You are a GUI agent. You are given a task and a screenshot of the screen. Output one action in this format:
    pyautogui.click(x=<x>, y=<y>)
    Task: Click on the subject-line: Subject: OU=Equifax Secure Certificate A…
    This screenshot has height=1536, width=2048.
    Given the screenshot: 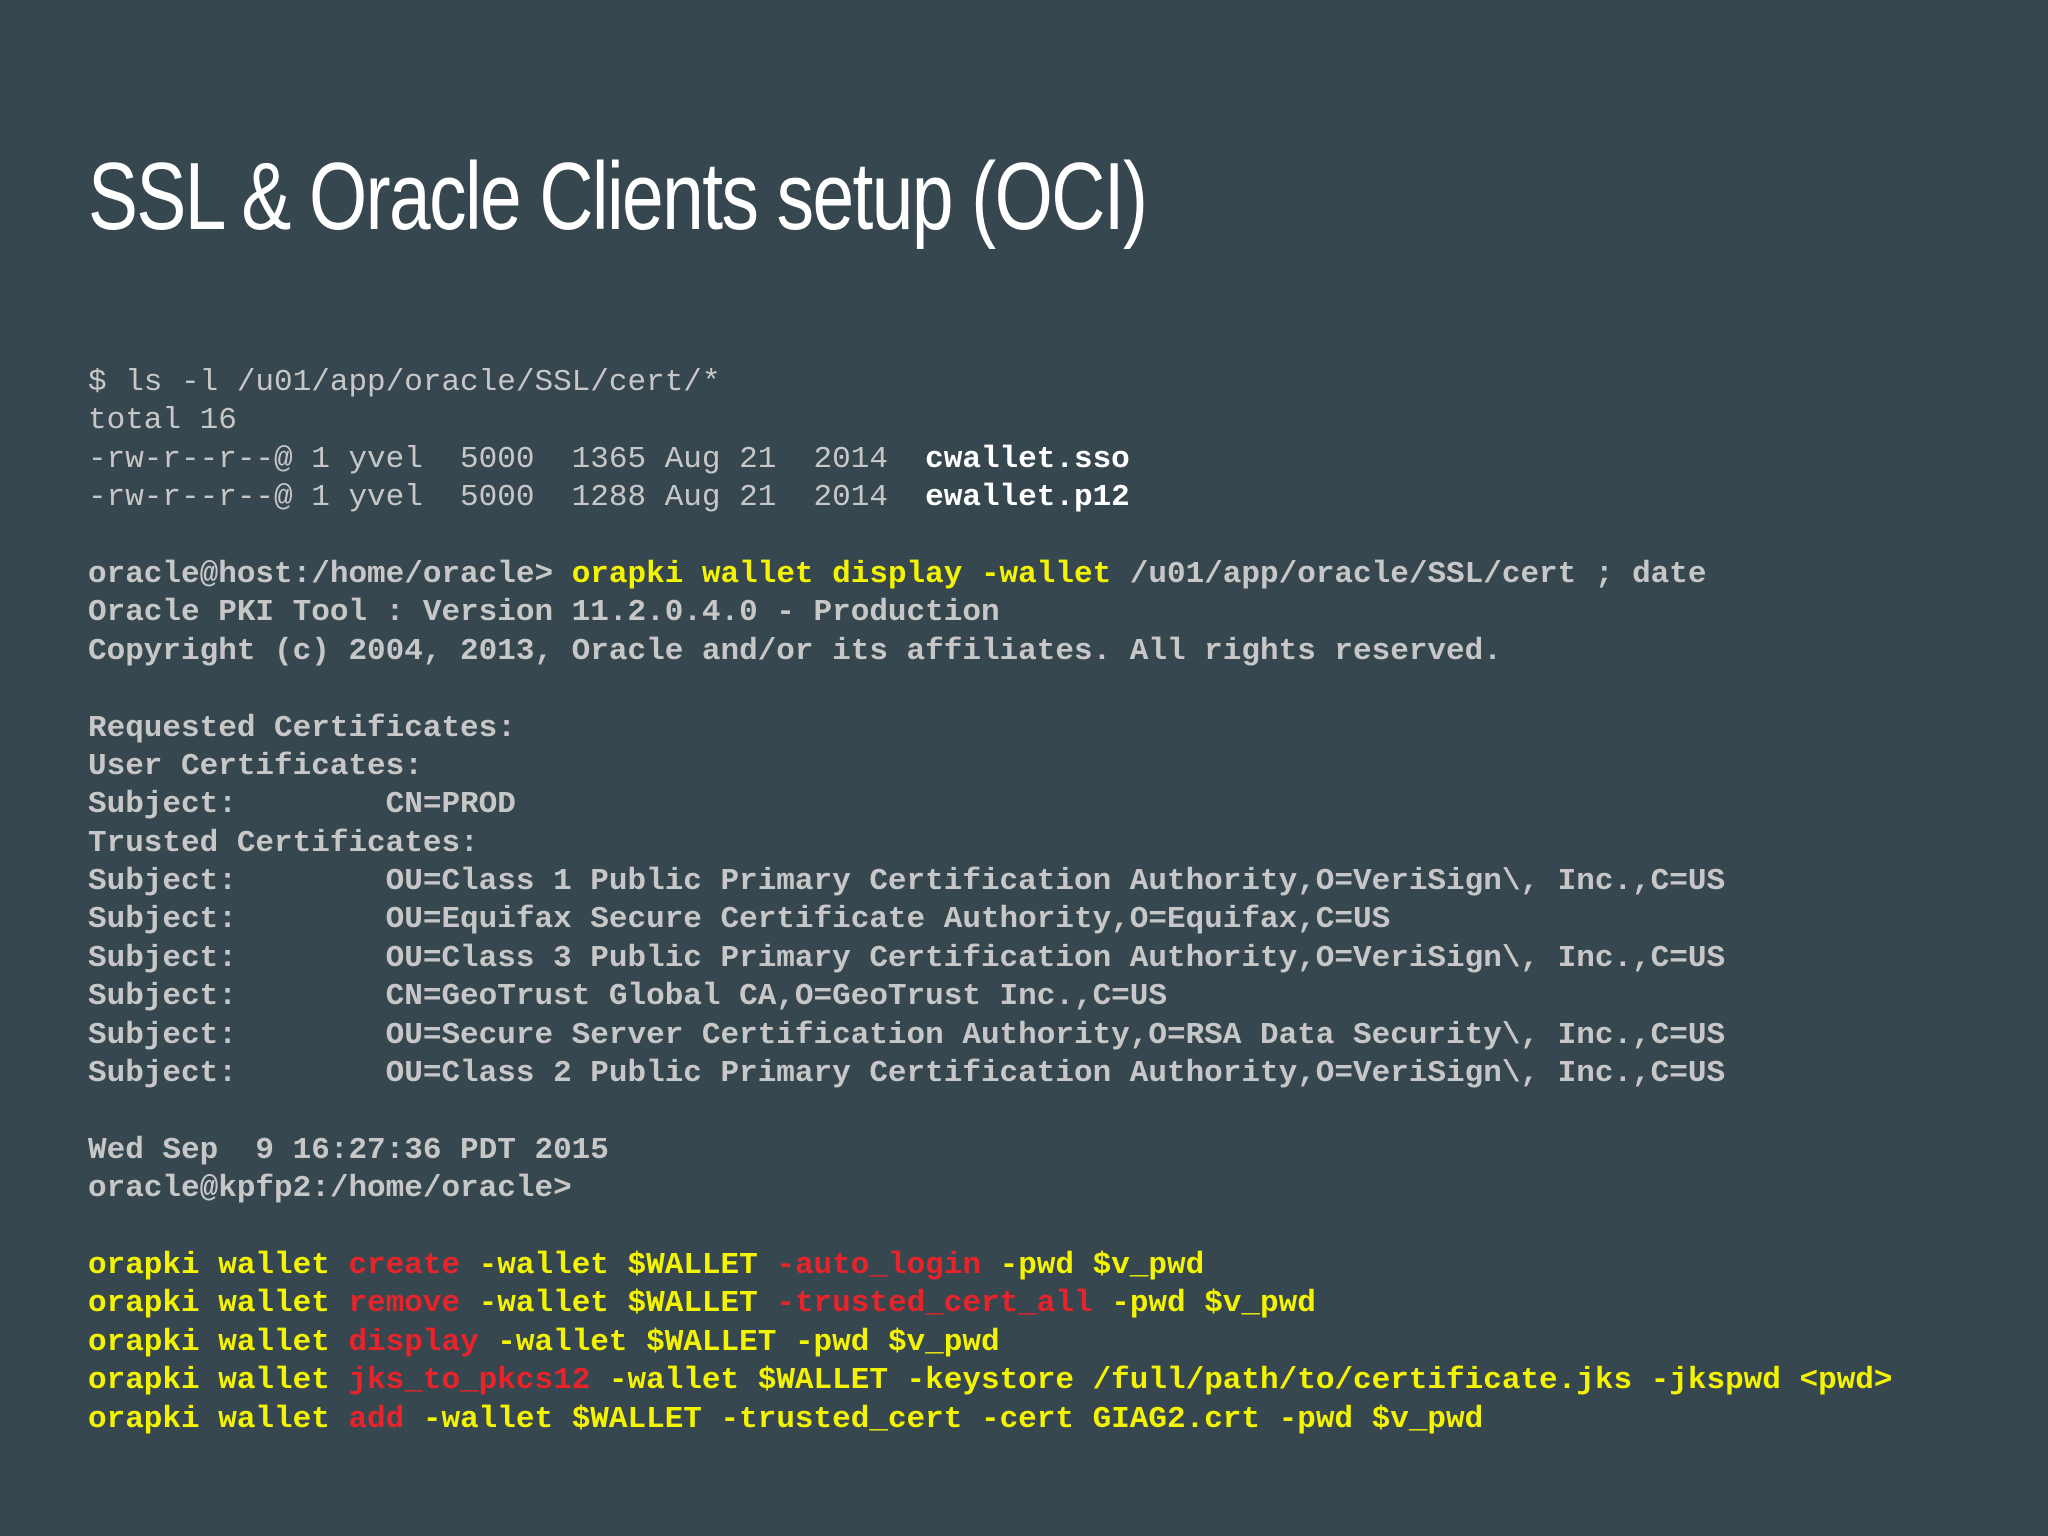 What is the action you would take?
    pyautogui.click(x=1058, y=920)
    